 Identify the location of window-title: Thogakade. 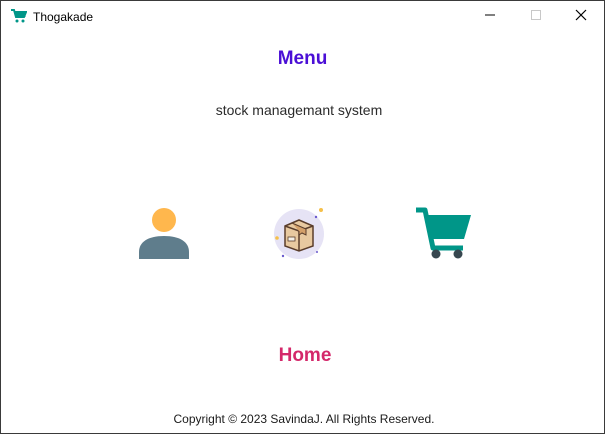
(63, 17).